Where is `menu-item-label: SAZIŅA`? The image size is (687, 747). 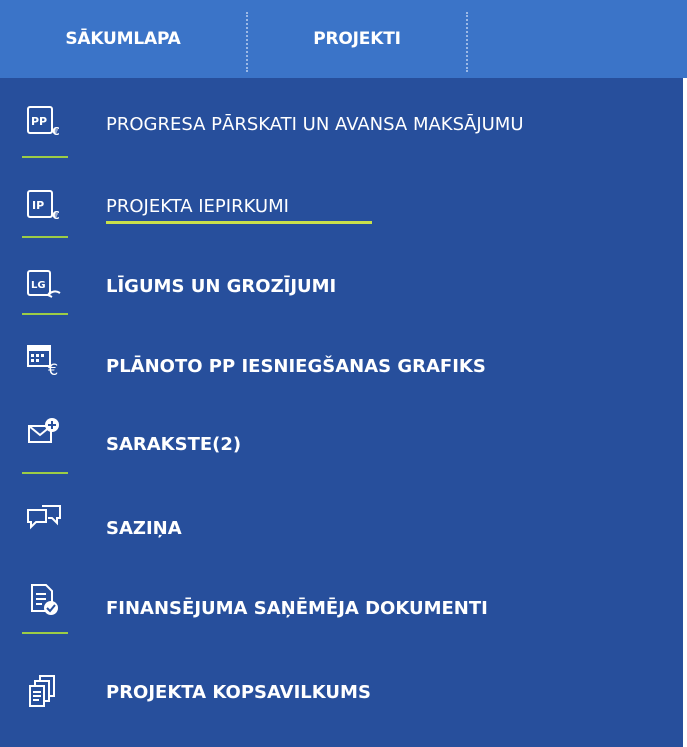 menu-item-label: SAZIŅA is located at coordinates (144, 528).